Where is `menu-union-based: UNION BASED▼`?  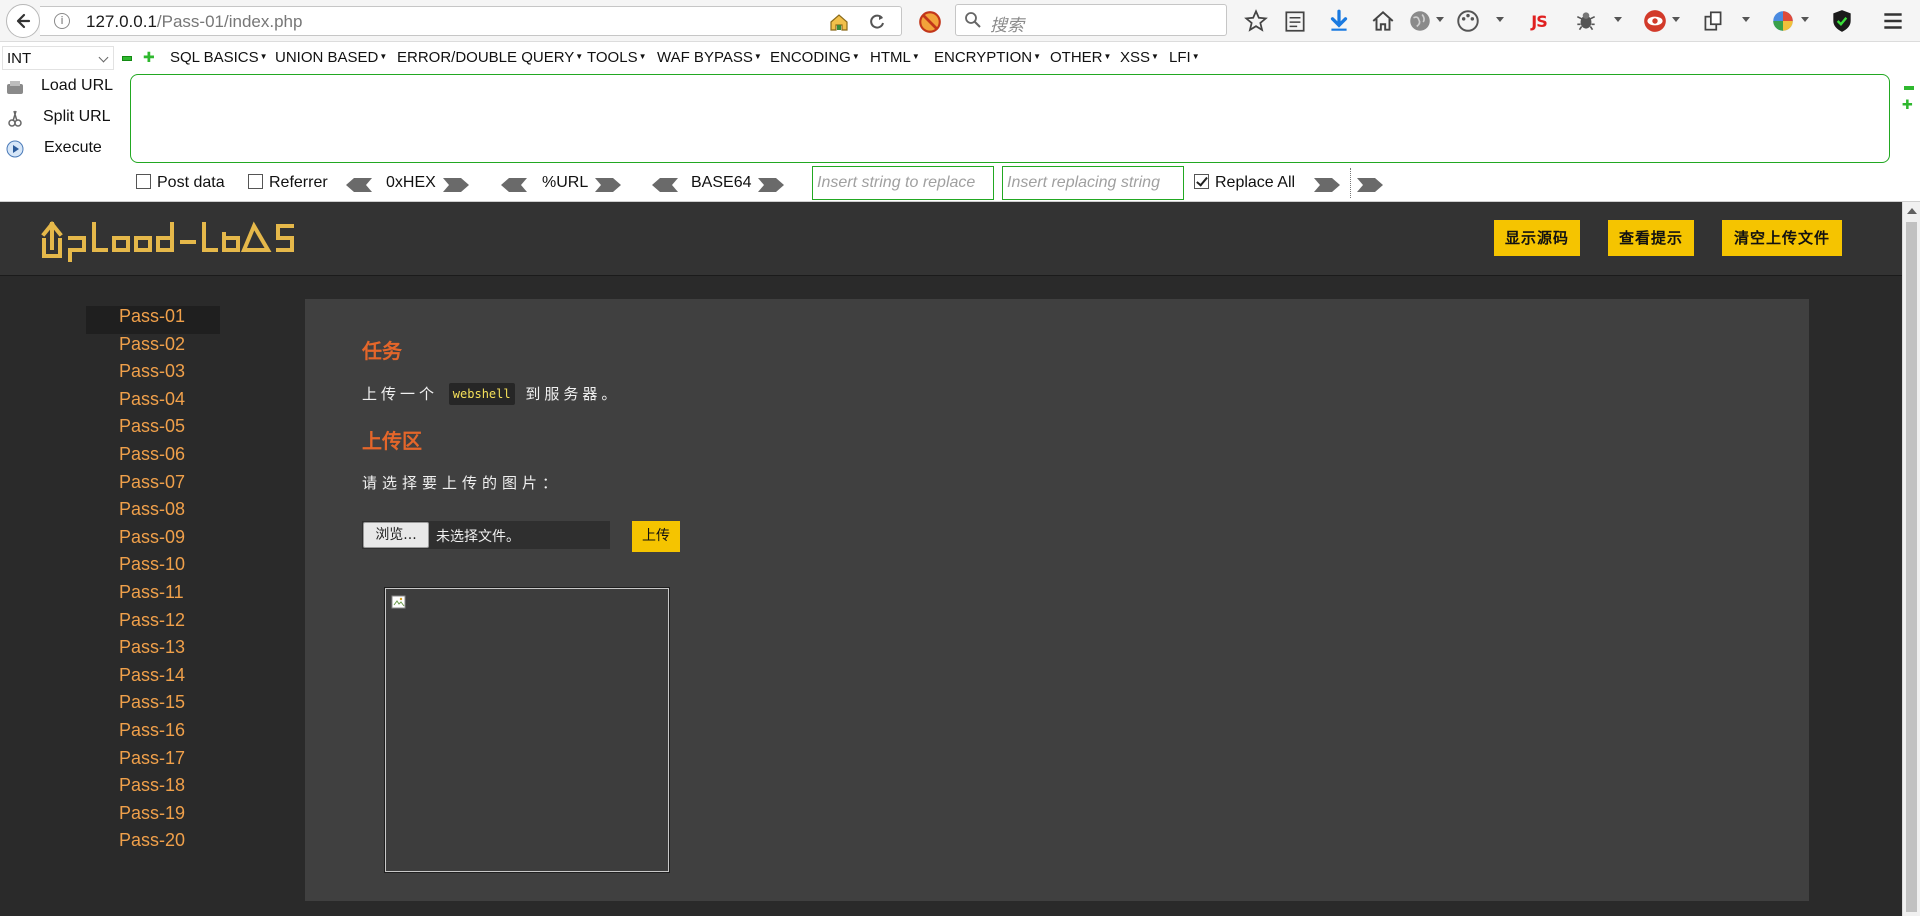
menu-union-based: UNION BASED▼ is located at coordinates (331, 57).